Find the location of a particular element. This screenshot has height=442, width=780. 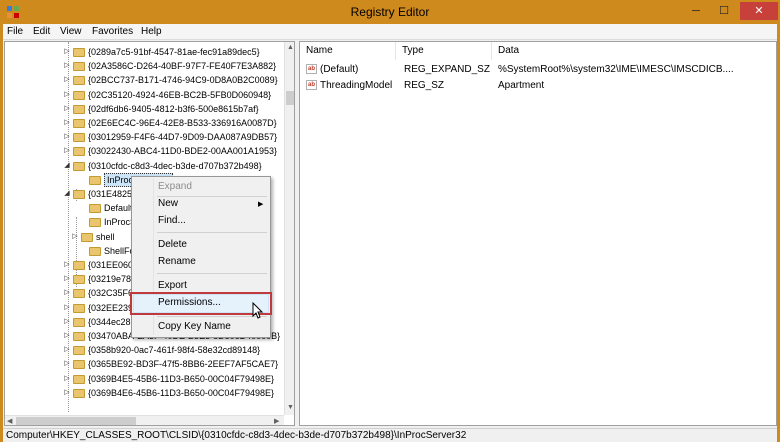

context-new: New is located at coordinates (168, 204).